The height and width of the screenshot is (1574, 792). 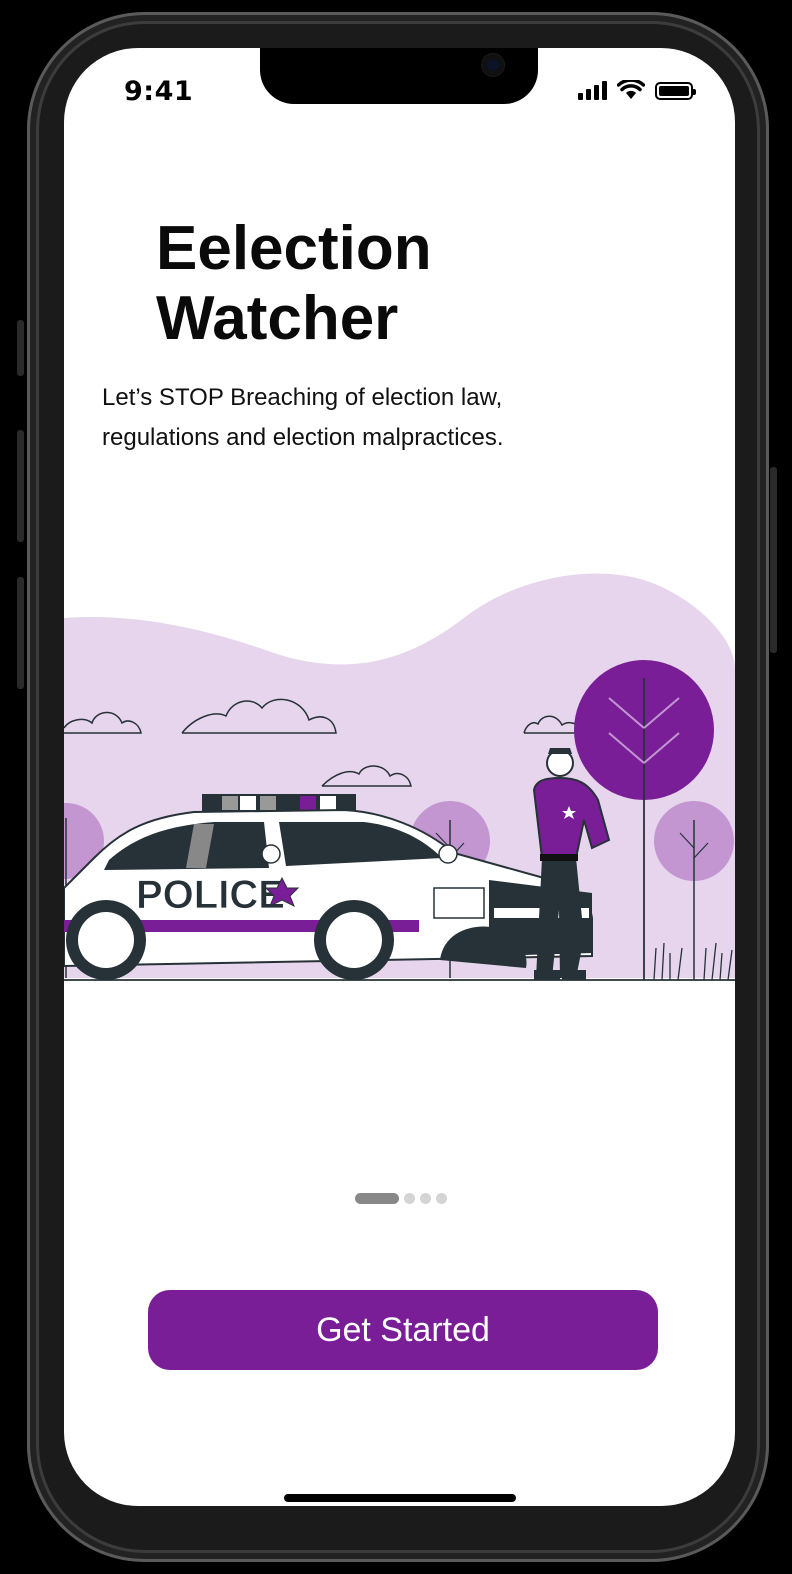 What do you see at coordinates (403, 1330) in the screenshot?
I see `get-started-button: Get Started` at bounding box center [403, 1330].